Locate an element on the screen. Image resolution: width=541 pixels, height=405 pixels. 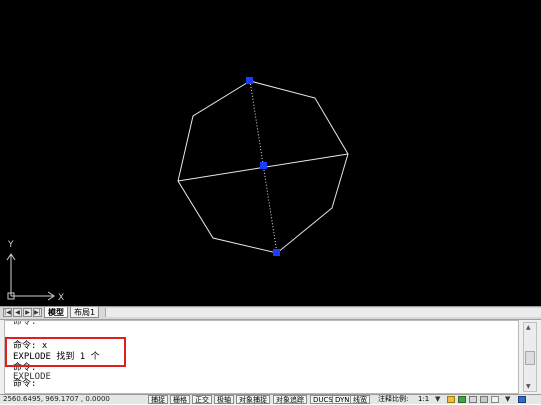
layout-tabs: |◀ ◀ ▶ ▶| 模型 布局1 is located at coordinates (270, 312).